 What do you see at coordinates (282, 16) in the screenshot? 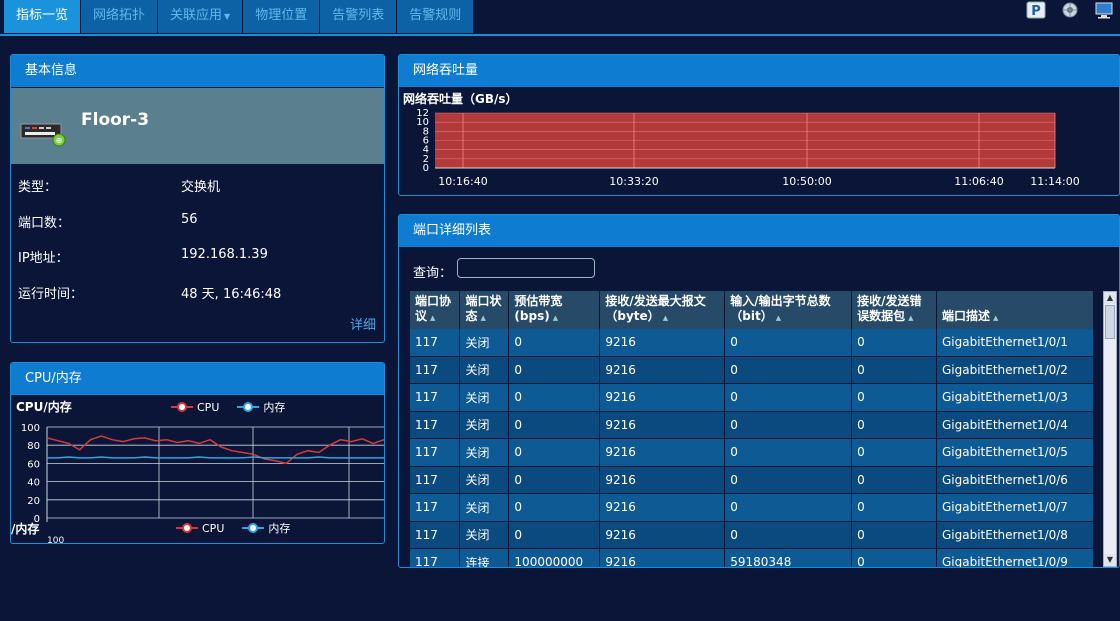
I see `tab-3: 物理位置` at bounding box center [282, 16].